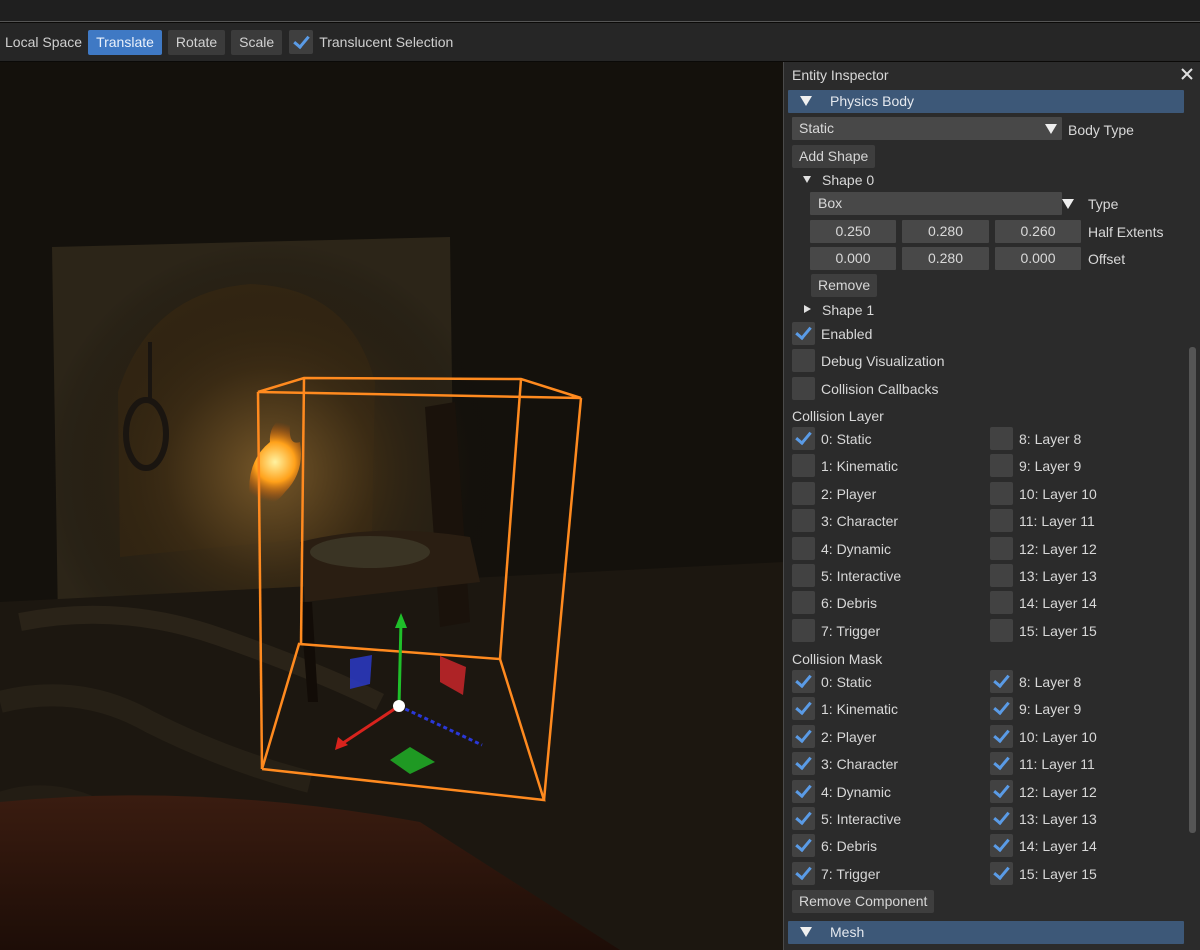  I want to click on local-space-toggle: Local Space, so click(43, 42).